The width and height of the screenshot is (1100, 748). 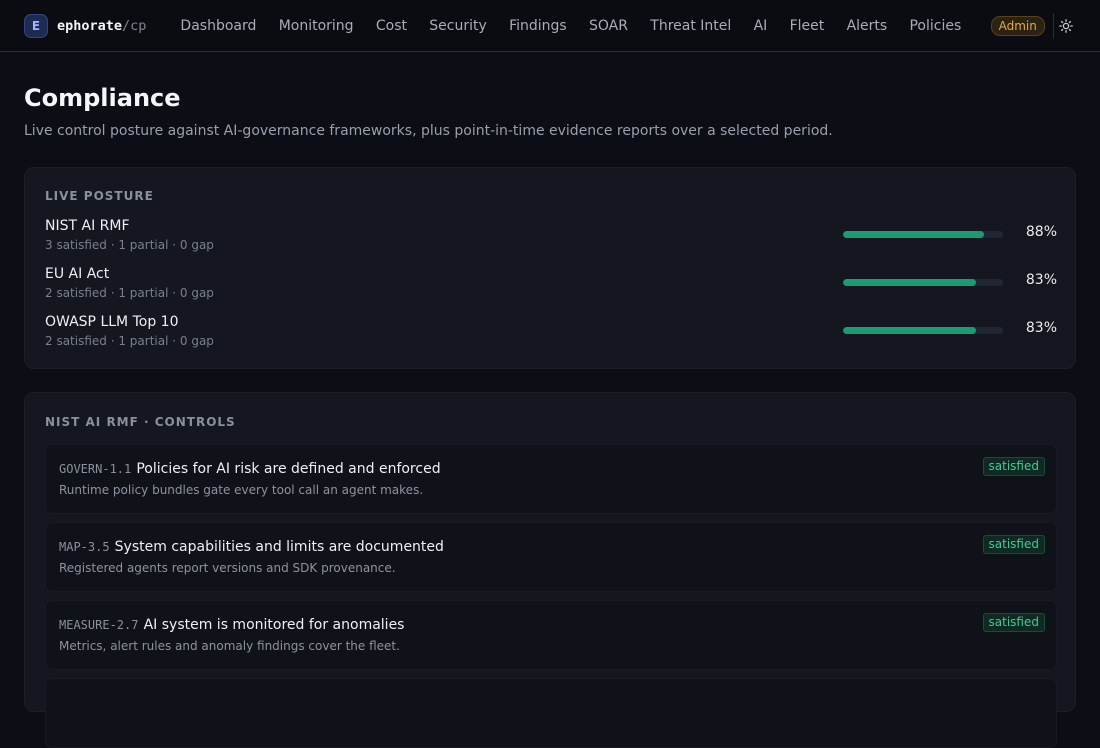 I want to click on brand-name: ephorate, so click(x=90, y=25).